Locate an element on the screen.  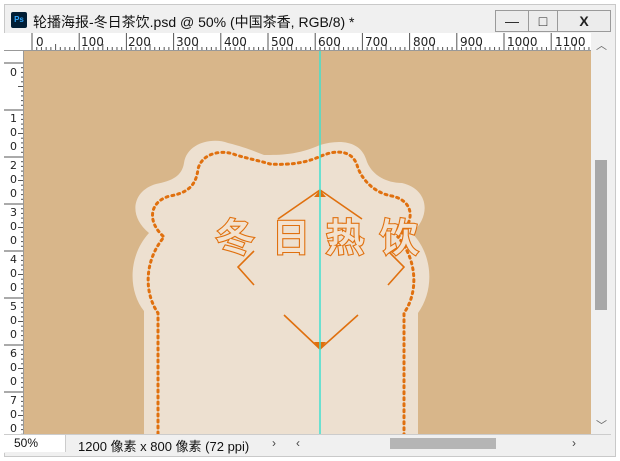
ruler-label: 2 is located at coordinates (13, 165).